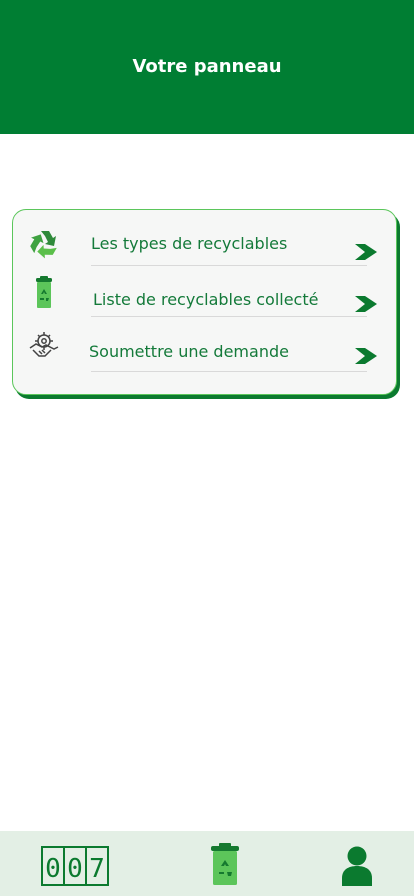 The width and height of the screenshot is (414, 896). I want to click on app-header: Votre panneau, so click(207, 67).